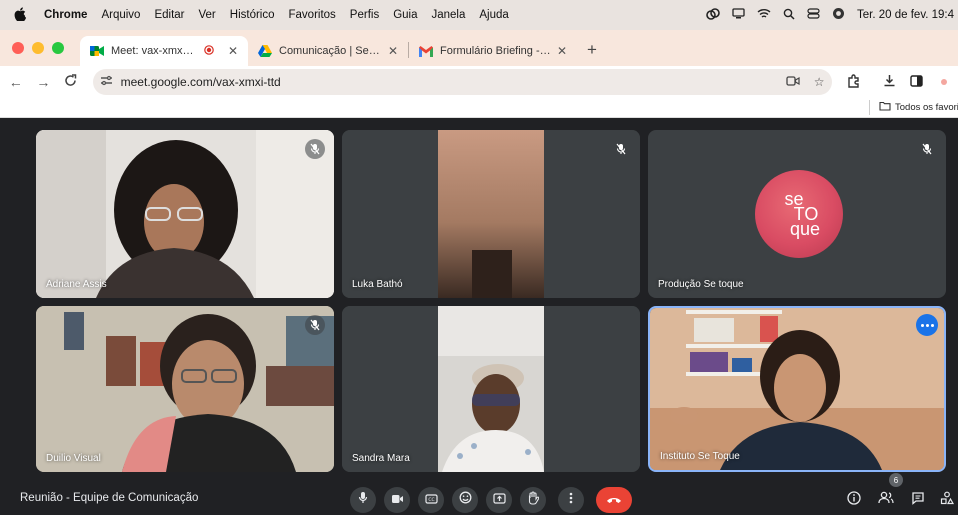  What do you see at coordinates (944, 82) in the screenshot?
I see `profile-icon` at bounding box center [944, 82].